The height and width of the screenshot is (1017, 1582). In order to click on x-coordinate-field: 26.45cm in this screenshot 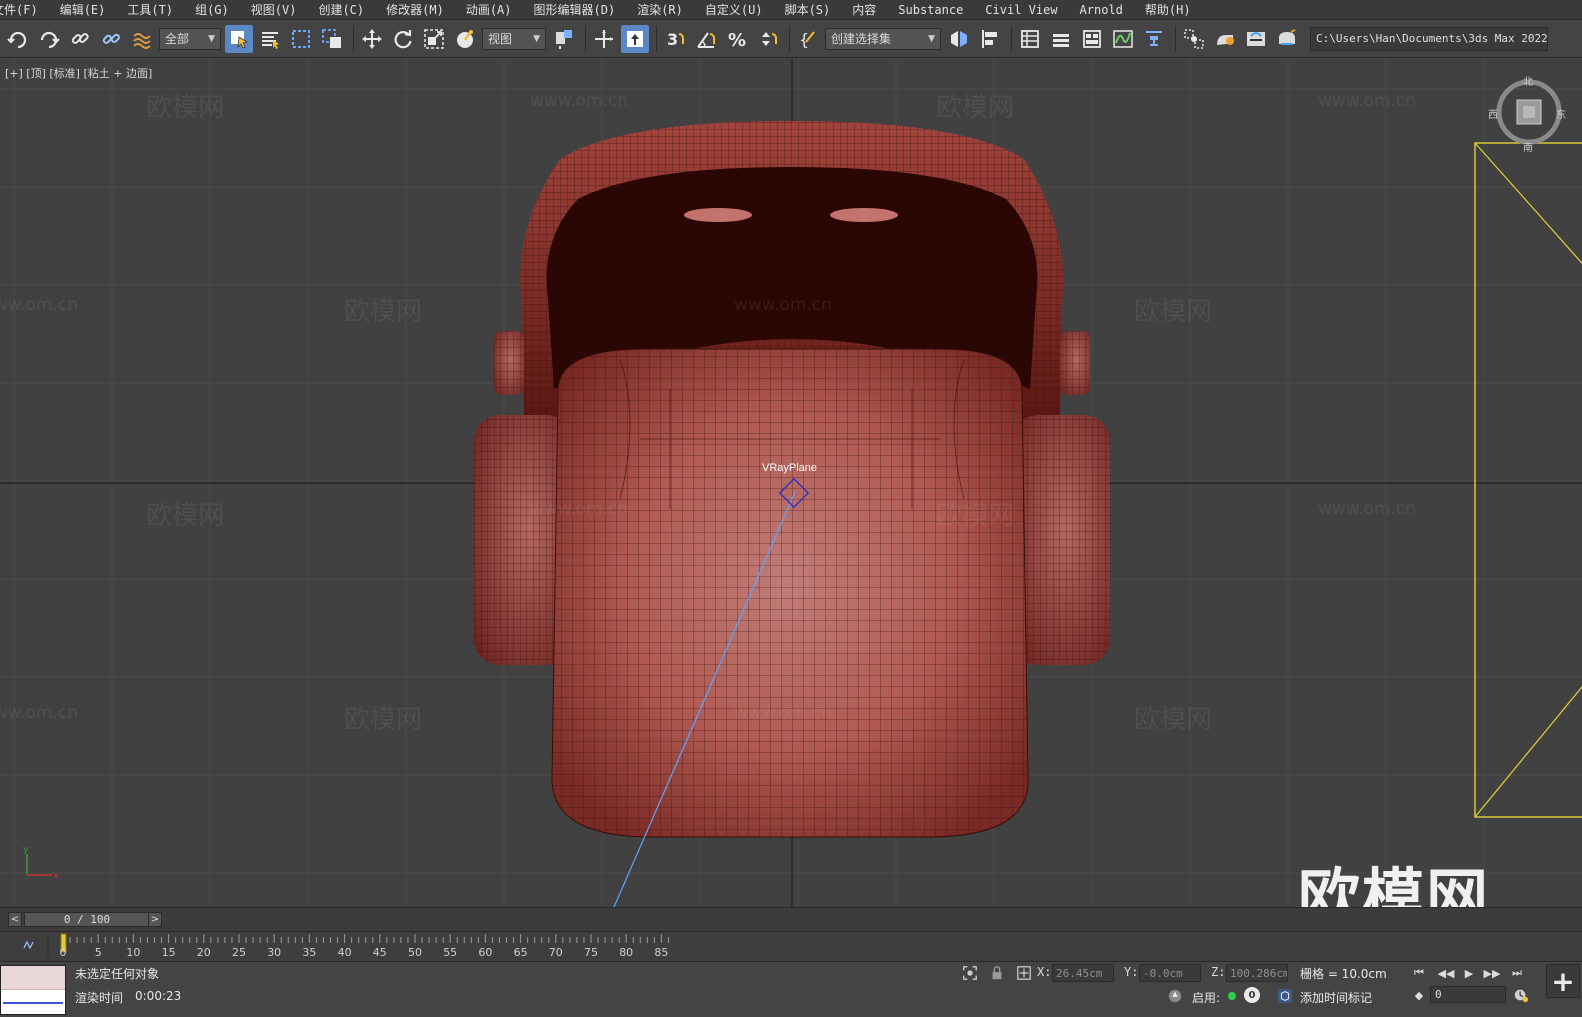, I will do `click(1083, 973)`.